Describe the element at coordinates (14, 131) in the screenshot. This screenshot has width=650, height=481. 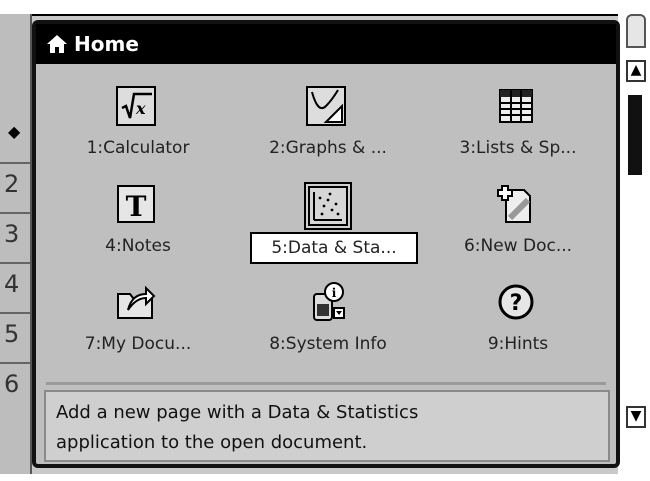
I see `diamond-icon: ◆` at that location.